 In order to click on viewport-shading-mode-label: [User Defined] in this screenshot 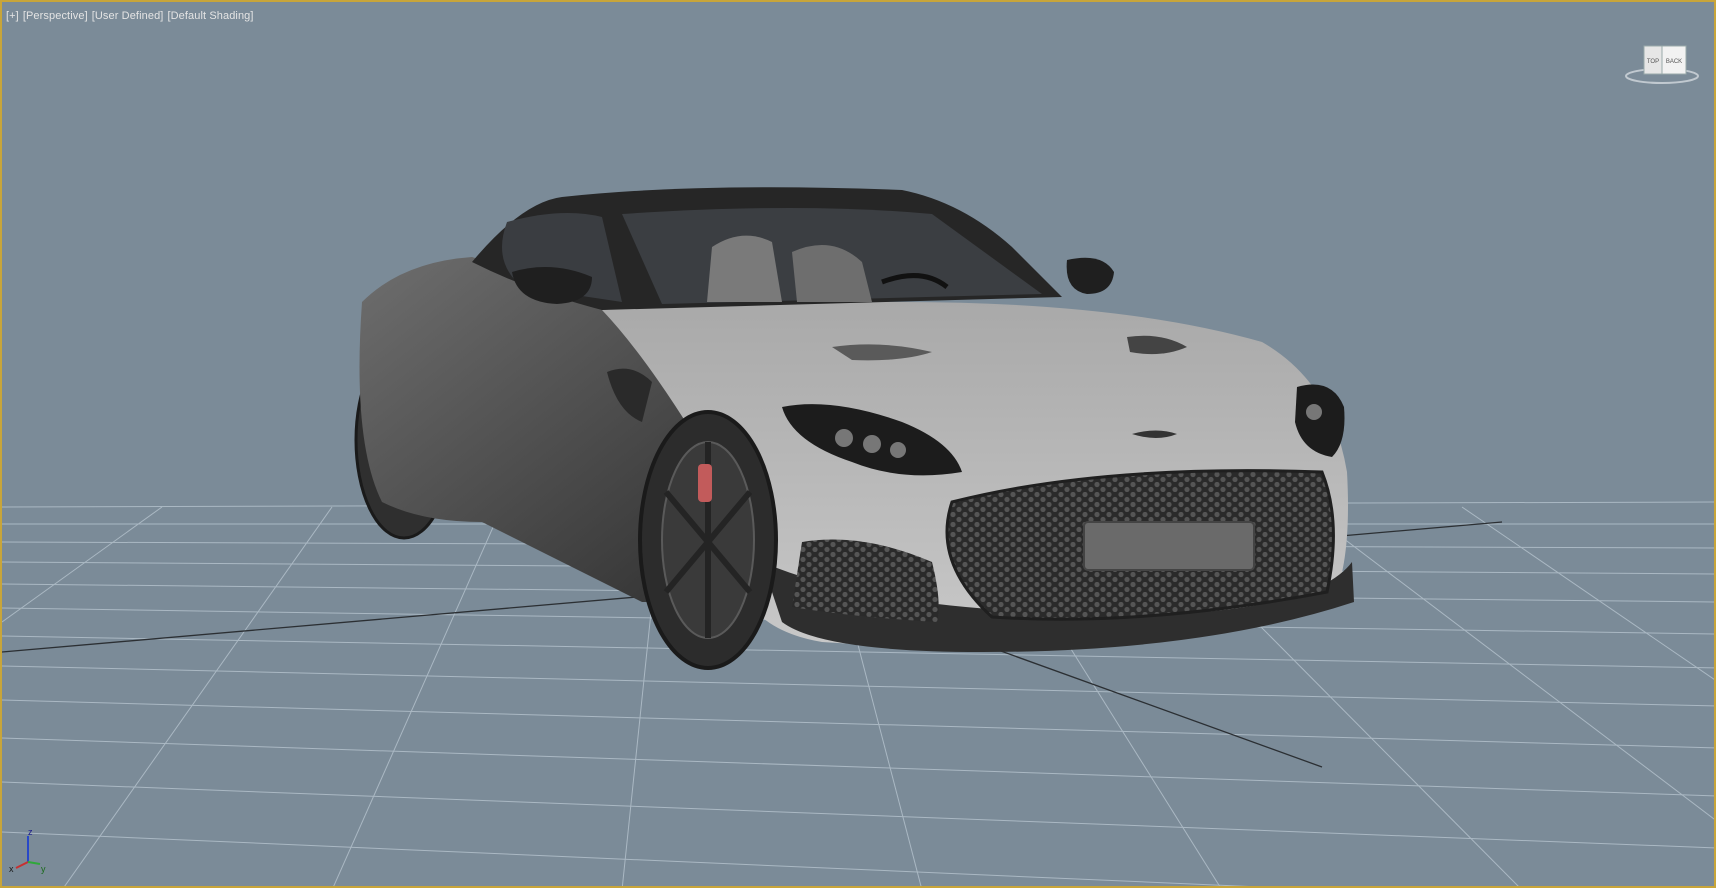, I will do `click(128, 16)`.